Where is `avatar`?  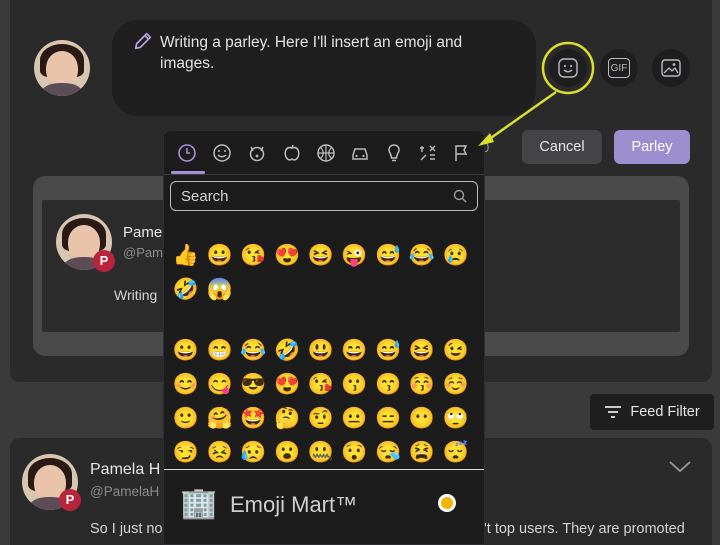
avatar is located at coordinates (62, 68).